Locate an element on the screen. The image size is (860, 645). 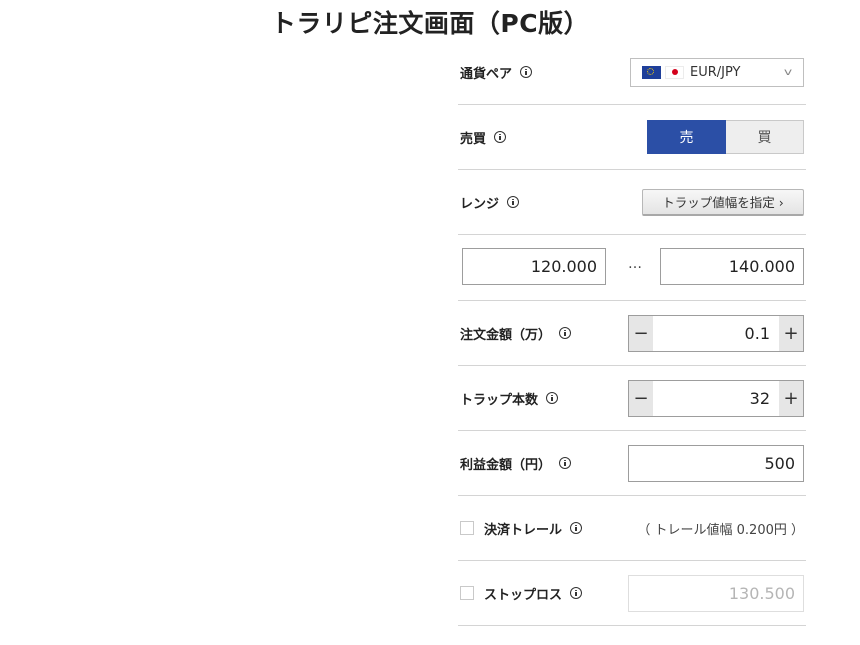
stoploss-input: 130.500 is located at coordinates (716, 593).